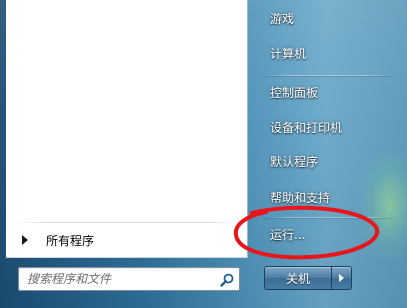 This screenshot has height=308, width=407. What do you see at coordinates (306, 127) in the screenshot?
I see `right-item-label: 设备和打印机` at bounding box center [306, 127].